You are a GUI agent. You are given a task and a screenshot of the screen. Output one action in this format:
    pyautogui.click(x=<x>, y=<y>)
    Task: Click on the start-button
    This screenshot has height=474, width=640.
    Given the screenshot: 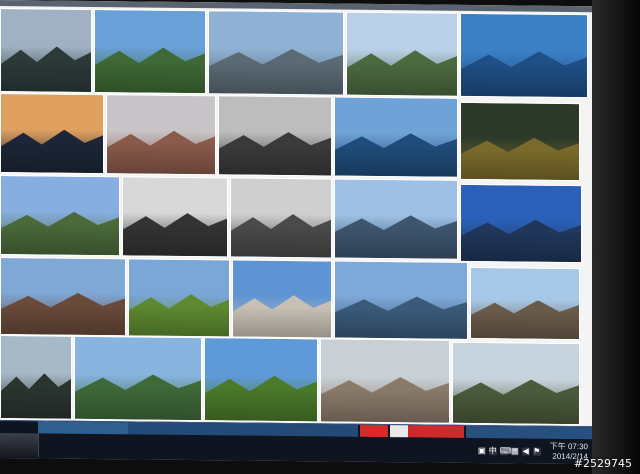 What is the action you would take?
    pyautogui.click(x=19, y=445)
    